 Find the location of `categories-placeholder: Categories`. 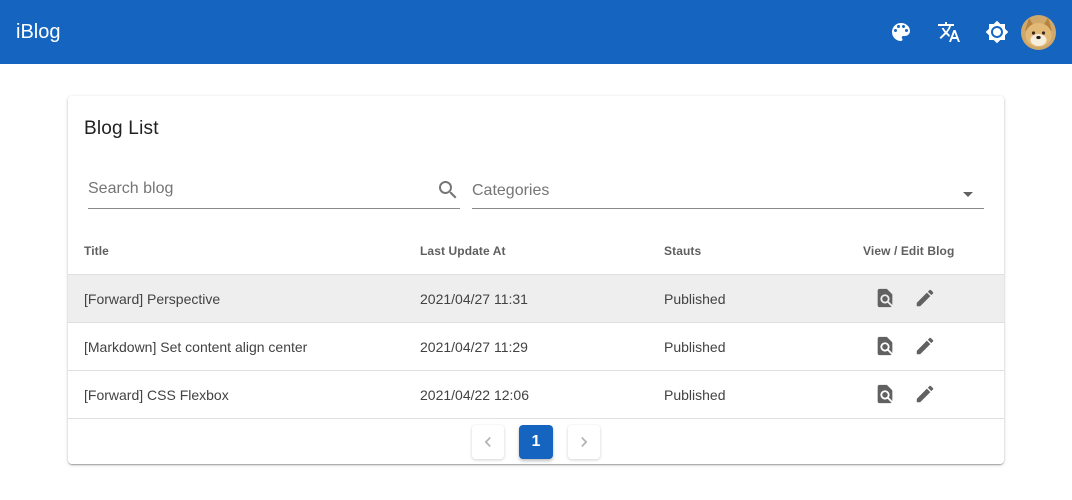

categories-placeholder: Categories is located at coordinates (511, 190).